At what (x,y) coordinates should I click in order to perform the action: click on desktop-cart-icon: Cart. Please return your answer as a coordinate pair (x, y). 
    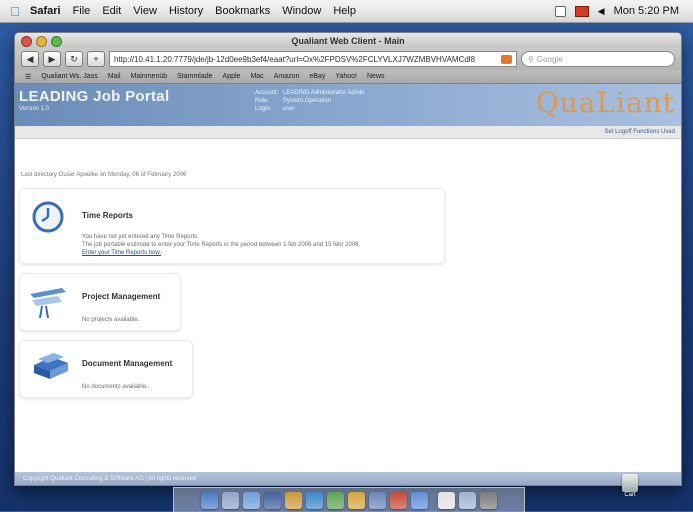
    Looking at the image, I should click on (630, 486).